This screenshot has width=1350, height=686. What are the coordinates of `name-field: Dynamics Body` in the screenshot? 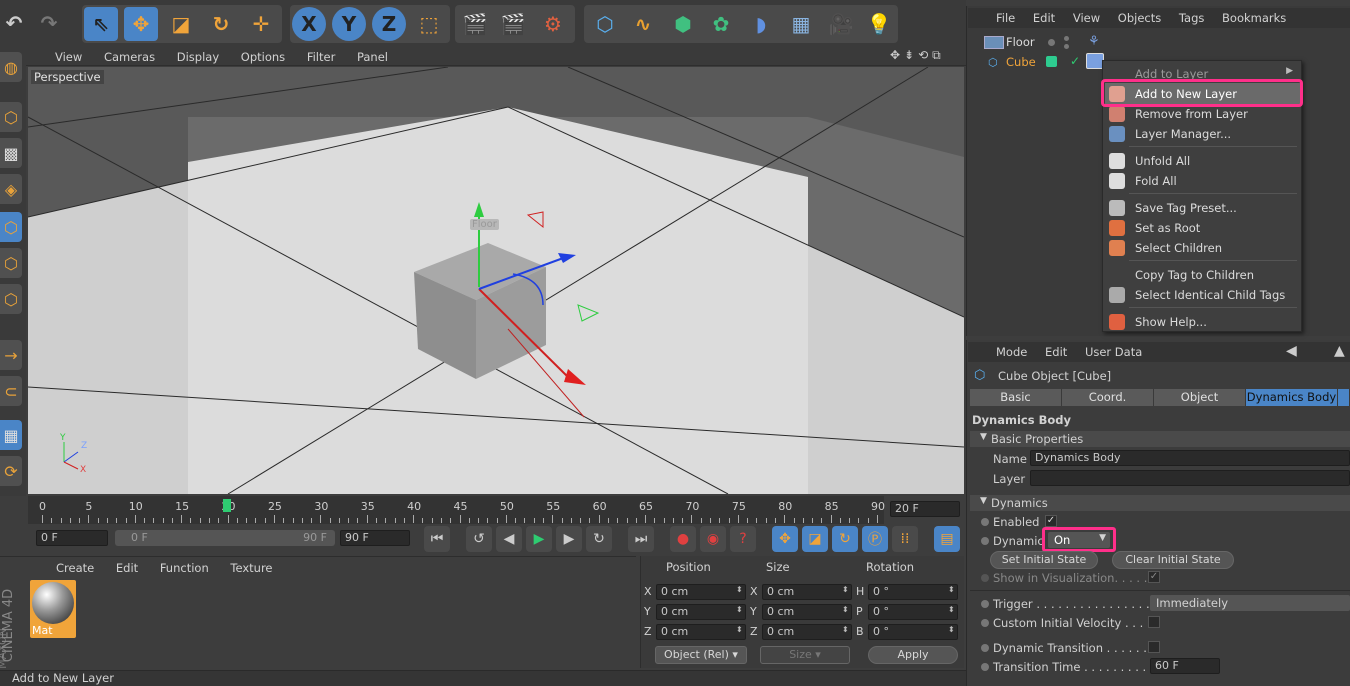 It's located at (1190, 458).